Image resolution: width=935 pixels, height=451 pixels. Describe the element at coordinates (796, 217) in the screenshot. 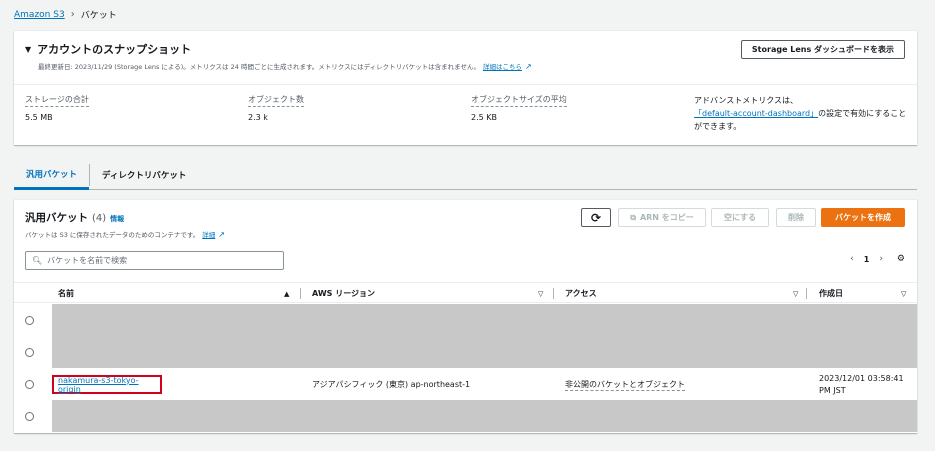

I see `delete-button: 削除` at that location.